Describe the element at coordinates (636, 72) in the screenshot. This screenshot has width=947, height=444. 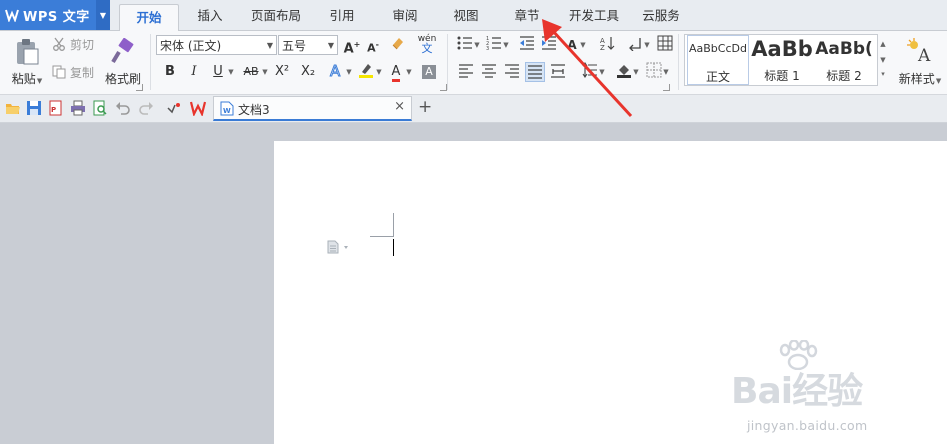
I see `shading-dropdown-icon: ▼` at that location.